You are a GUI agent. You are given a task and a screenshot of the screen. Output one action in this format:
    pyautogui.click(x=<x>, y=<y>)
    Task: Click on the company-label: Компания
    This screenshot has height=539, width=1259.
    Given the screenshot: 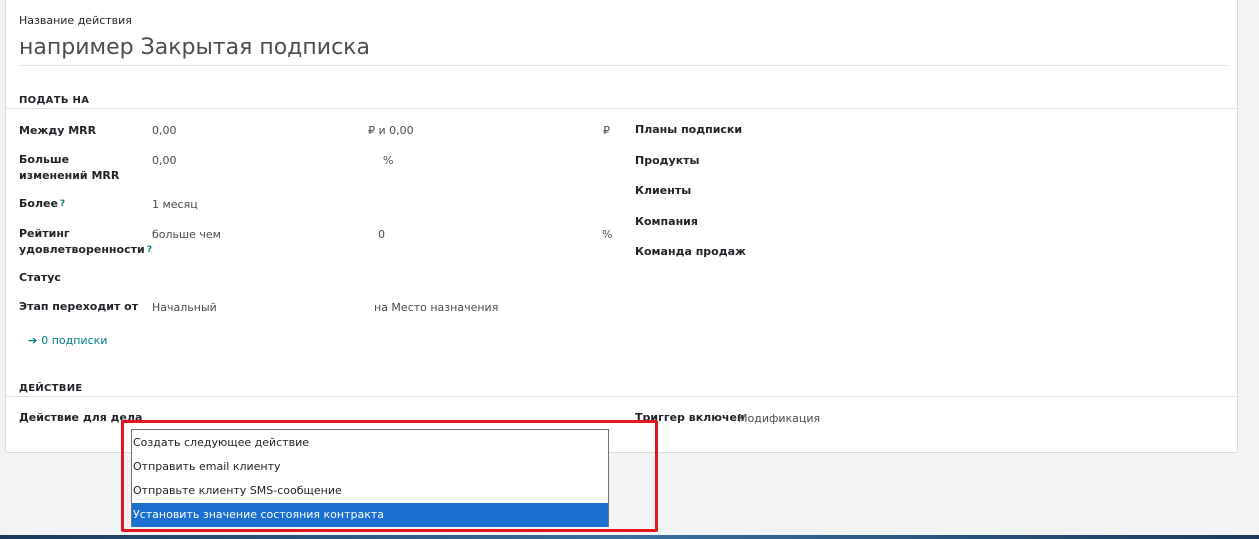 What is the action you would take?
    pyautogui.click(x=666, y=221)
    